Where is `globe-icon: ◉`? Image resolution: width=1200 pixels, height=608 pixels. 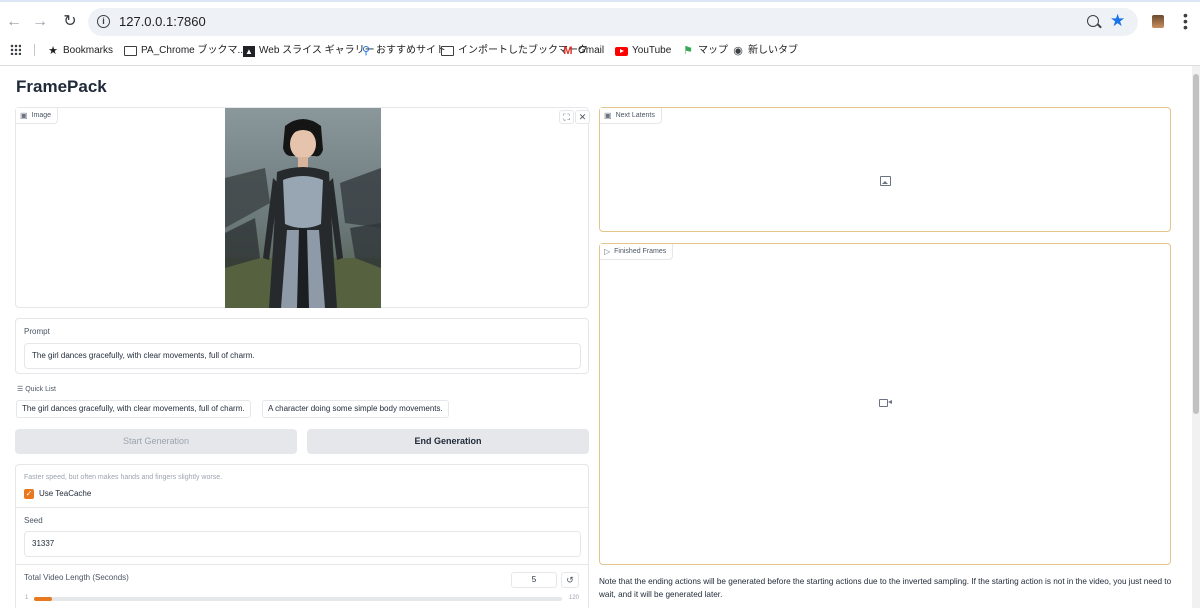
globe-icon: ◉ is located at coordinates (738, 50).